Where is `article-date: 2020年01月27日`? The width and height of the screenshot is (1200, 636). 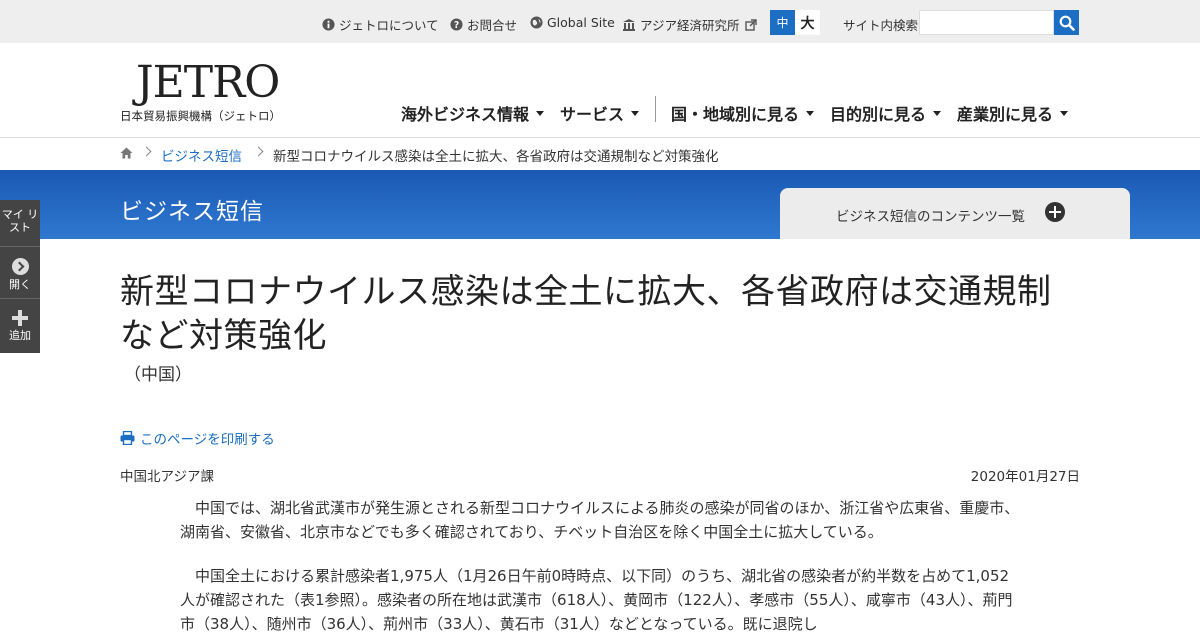 article-date: 2020年01月27日 is located at coordinates (1025, 477).